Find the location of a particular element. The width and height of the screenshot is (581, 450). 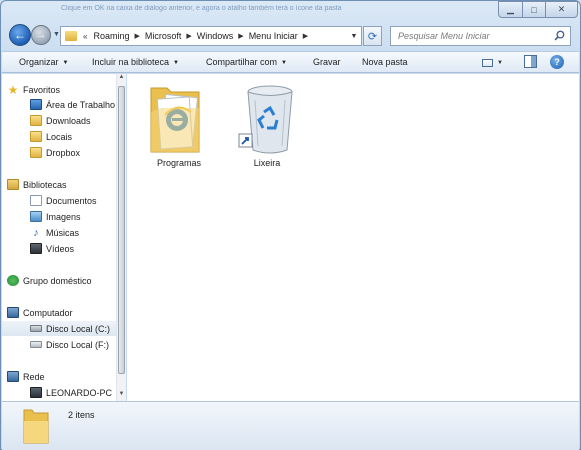

computer-icon is located at coordinates (13, 312).